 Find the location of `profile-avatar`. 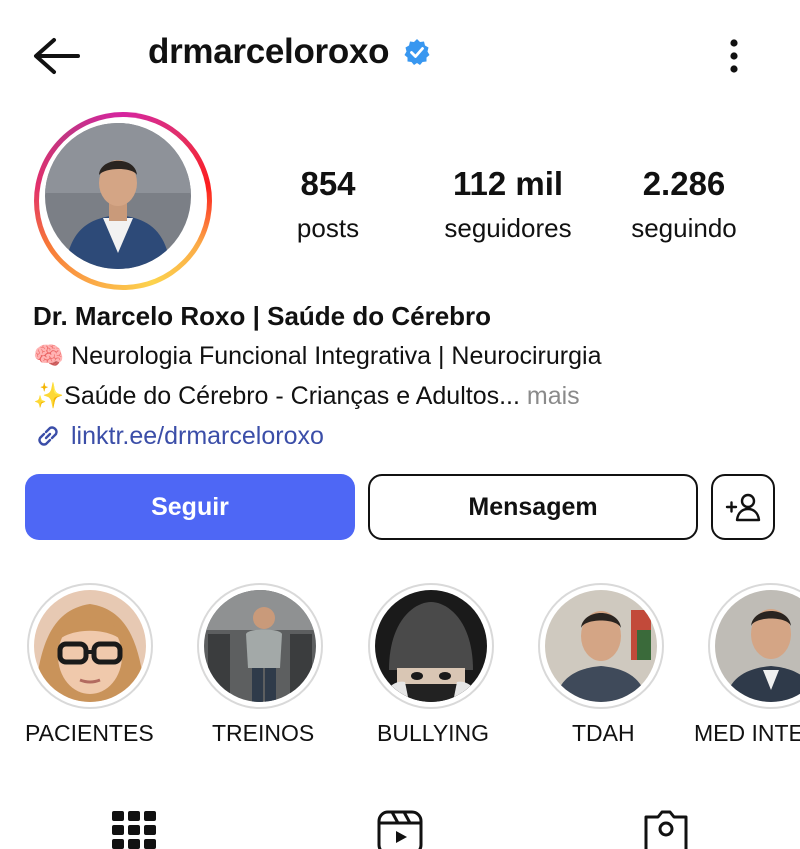

profile-avatar is located at coordinates (118, 196).